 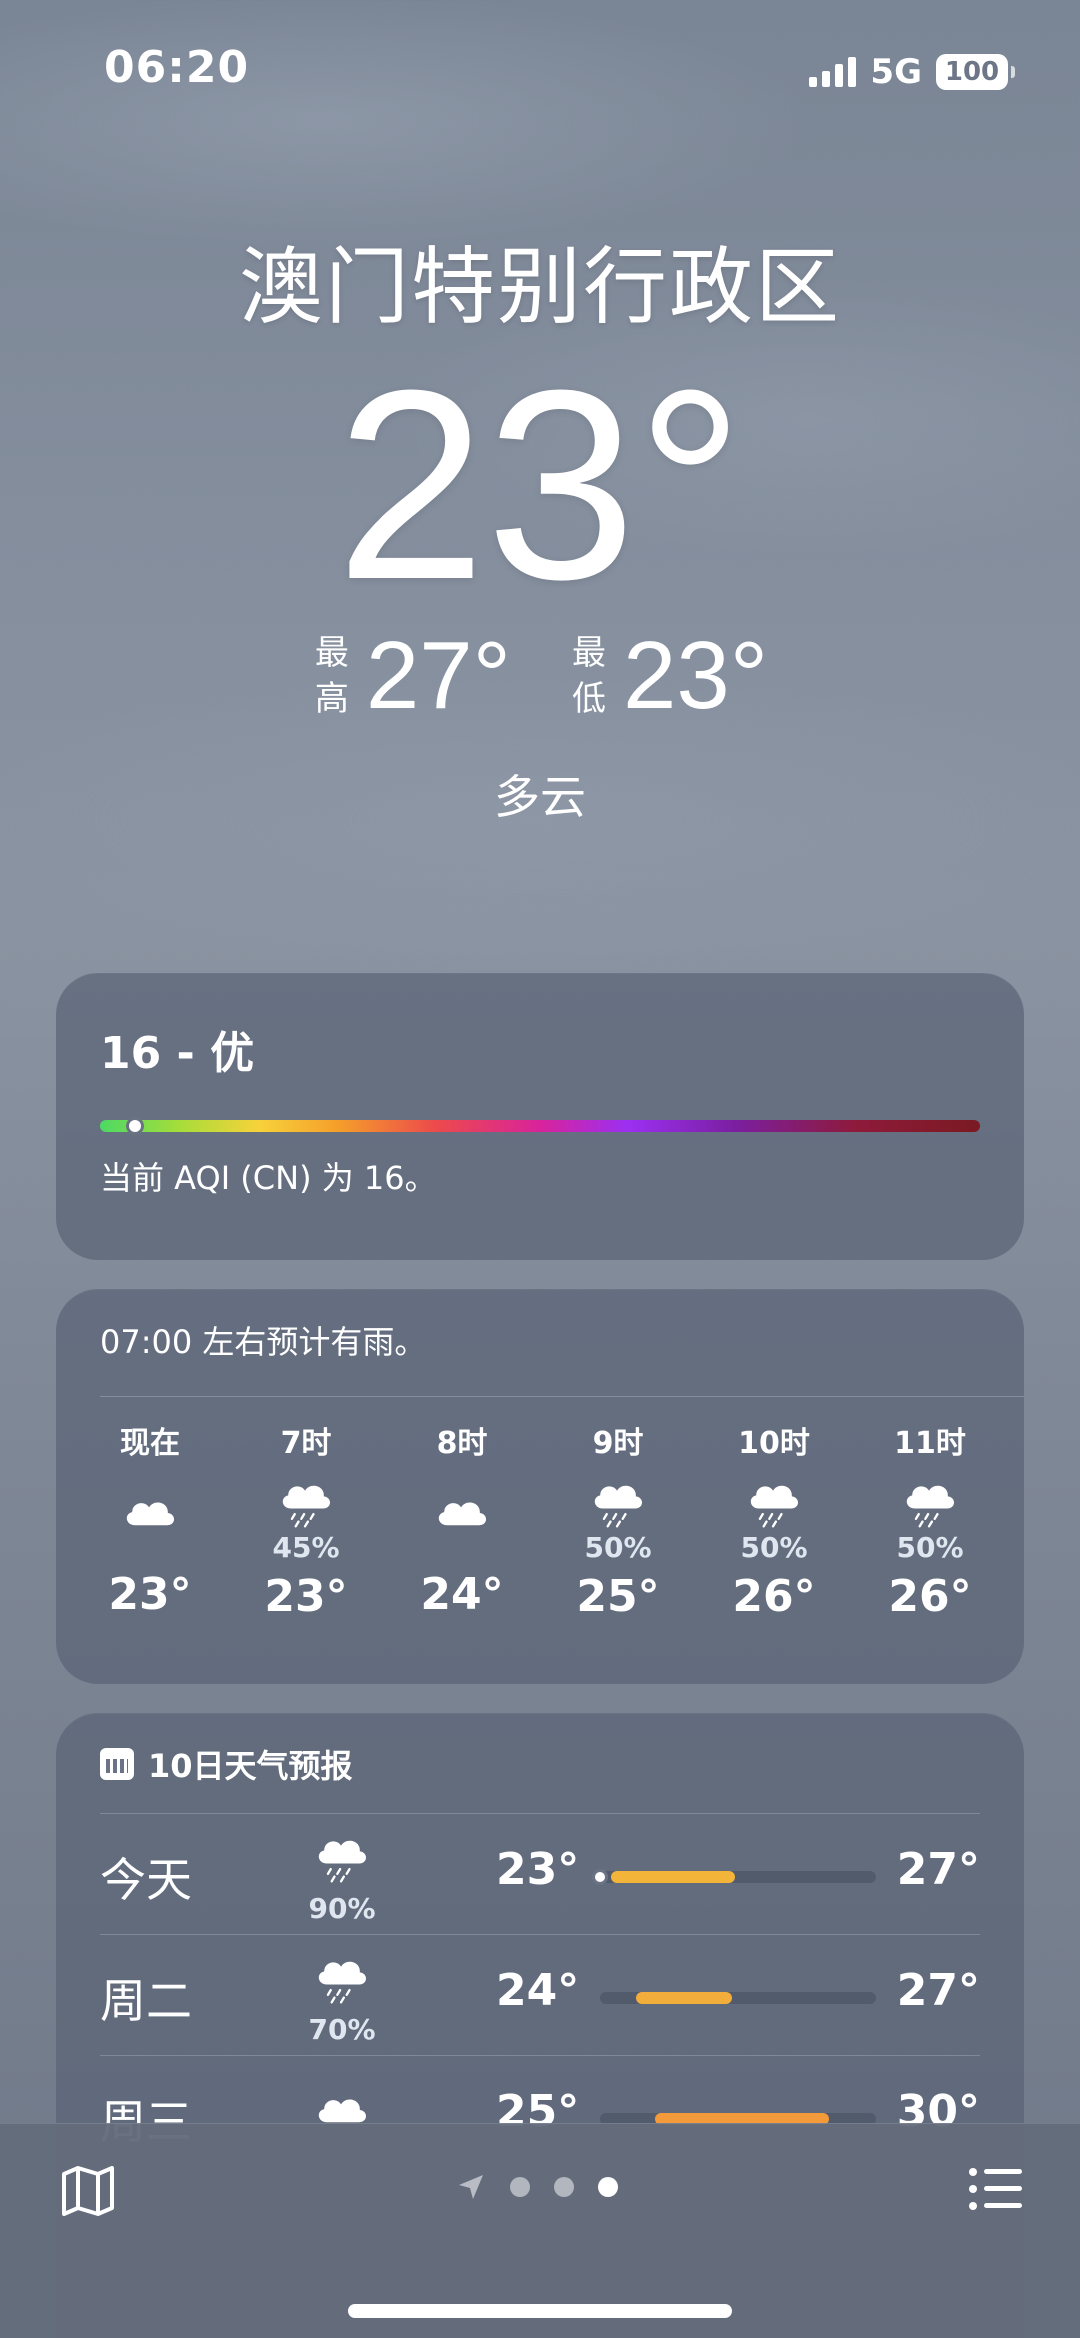 What do you see at coordinates (540, 797) in the screenshot?
I see `weather-condition: 多云` at bounding box center [540, 797].